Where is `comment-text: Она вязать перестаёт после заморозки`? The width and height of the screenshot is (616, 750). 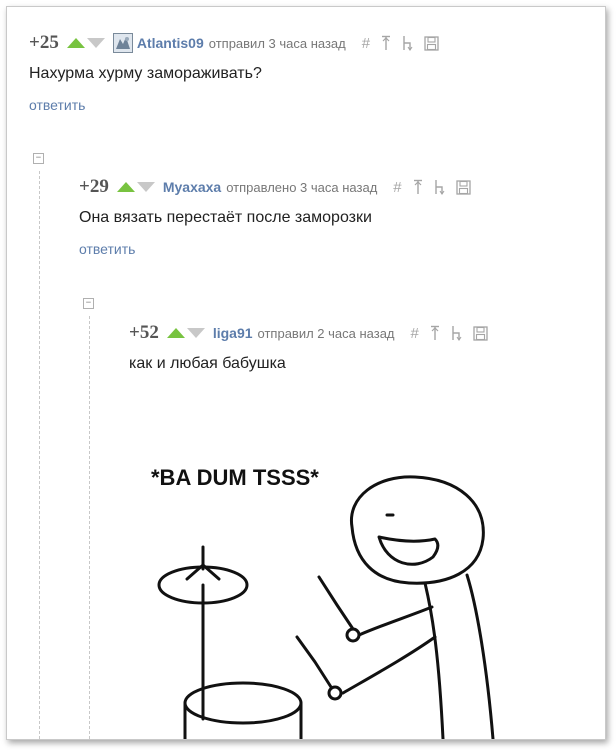 comment-text: Она вязать перестаёт после заморозки is located at coordinates (225, 217).